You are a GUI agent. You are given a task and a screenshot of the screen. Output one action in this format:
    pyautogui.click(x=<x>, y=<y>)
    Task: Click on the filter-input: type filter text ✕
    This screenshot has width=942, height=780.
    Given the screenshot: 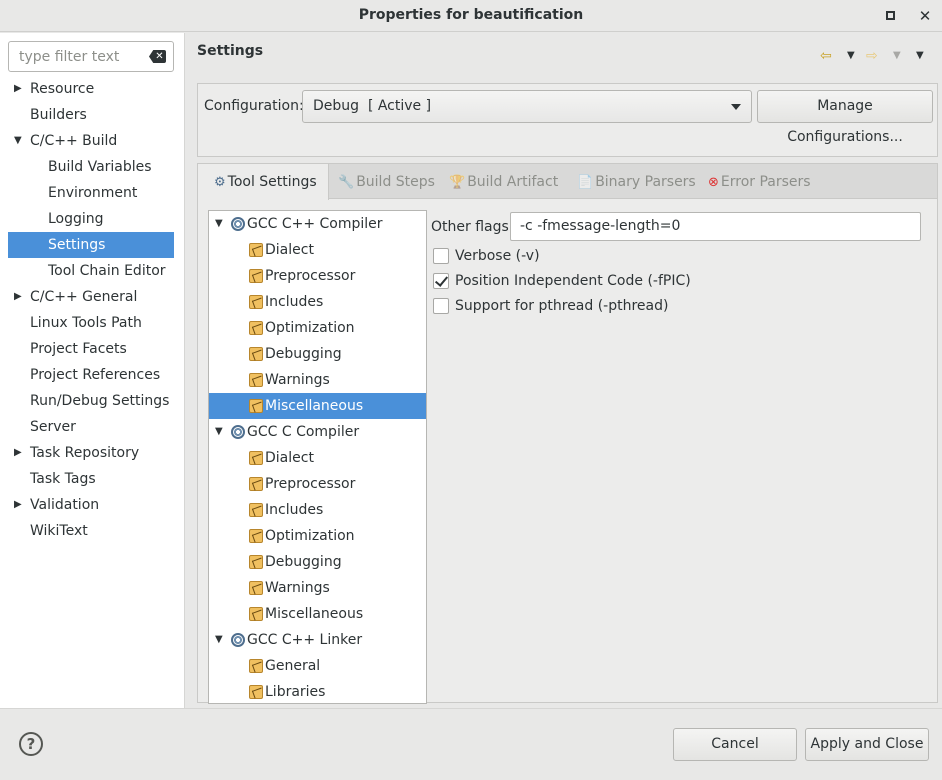 What is the action you would take?
    pyautogui.click(x=91, y=56)
    